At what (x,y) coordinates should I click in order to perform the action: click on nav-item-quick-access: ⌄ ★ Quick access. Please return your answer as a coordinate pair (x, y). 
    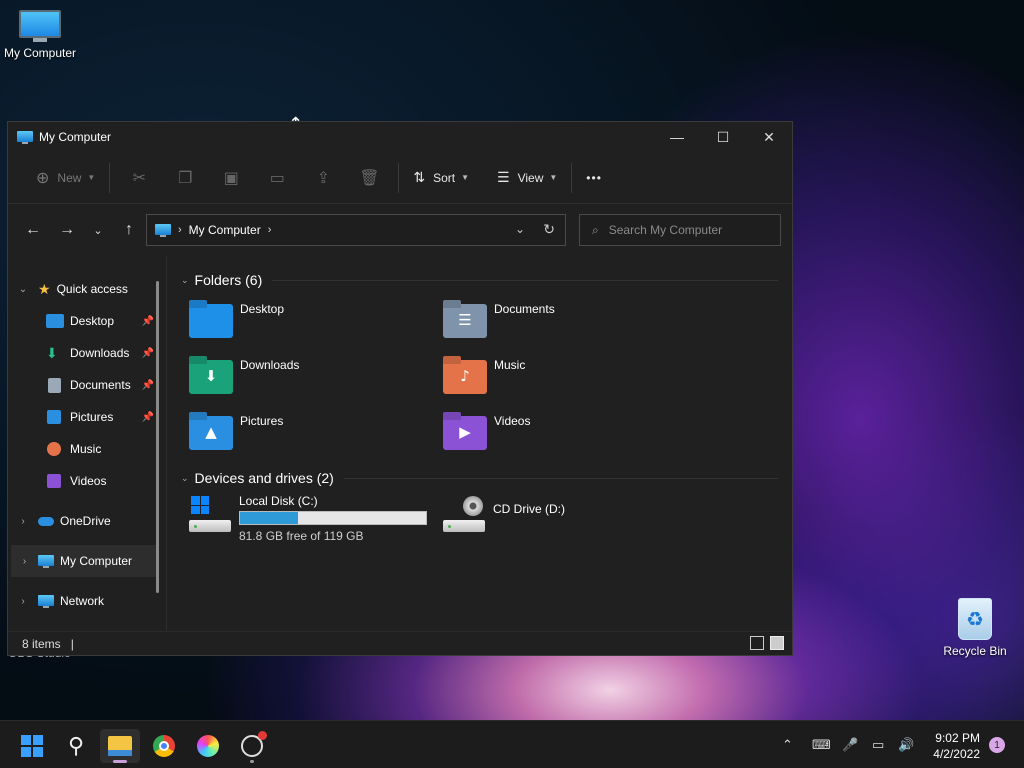
    Looking at the image, I should click on (87, 289).